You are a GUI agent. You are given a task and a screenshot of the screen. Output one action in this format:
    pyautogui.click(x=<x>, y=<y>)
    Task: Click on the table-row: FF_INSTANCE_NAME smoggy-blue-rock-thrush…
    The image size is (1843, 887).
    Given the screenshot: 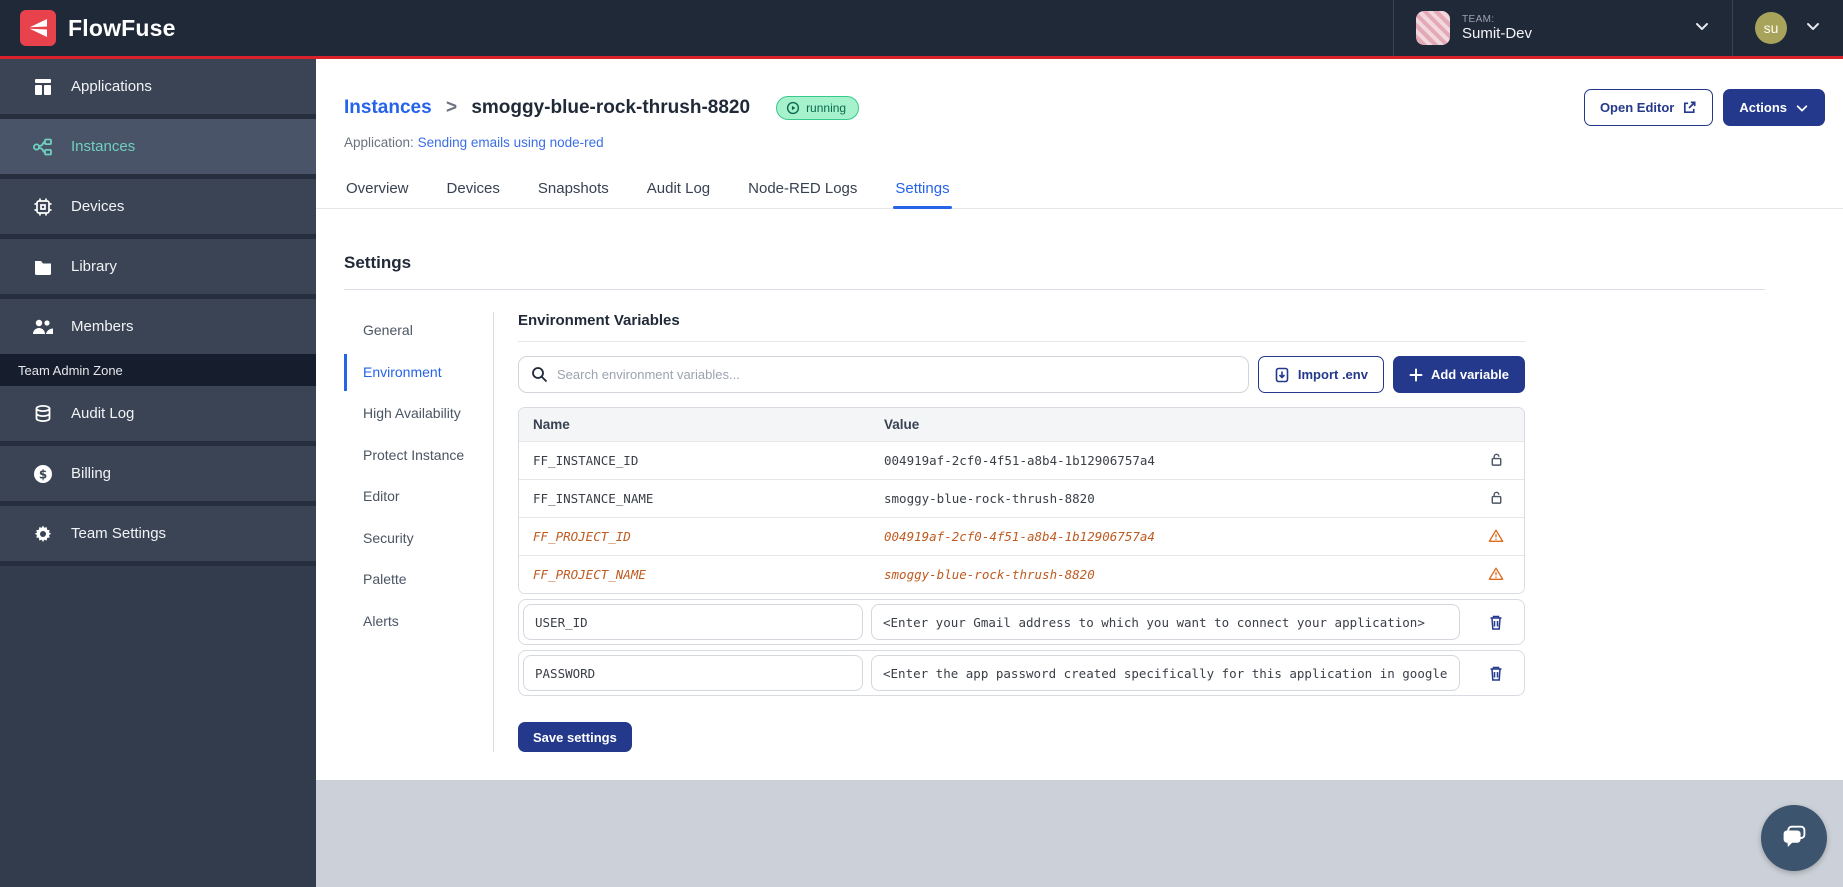 What is the action you would take?
    pyautogui.click(x=1021, y=498)
    